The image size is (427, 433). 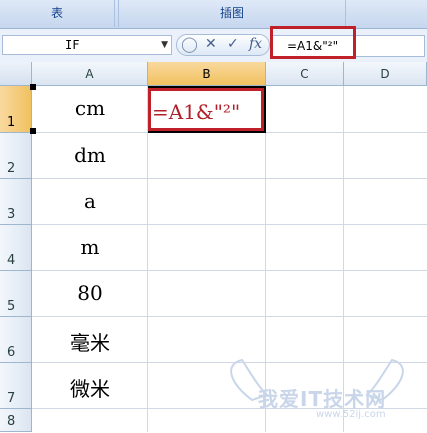 What do you see at coordinates (305, 74) in the screenshot?
I see `column-header-c: C` at bounding box center [305, 74].